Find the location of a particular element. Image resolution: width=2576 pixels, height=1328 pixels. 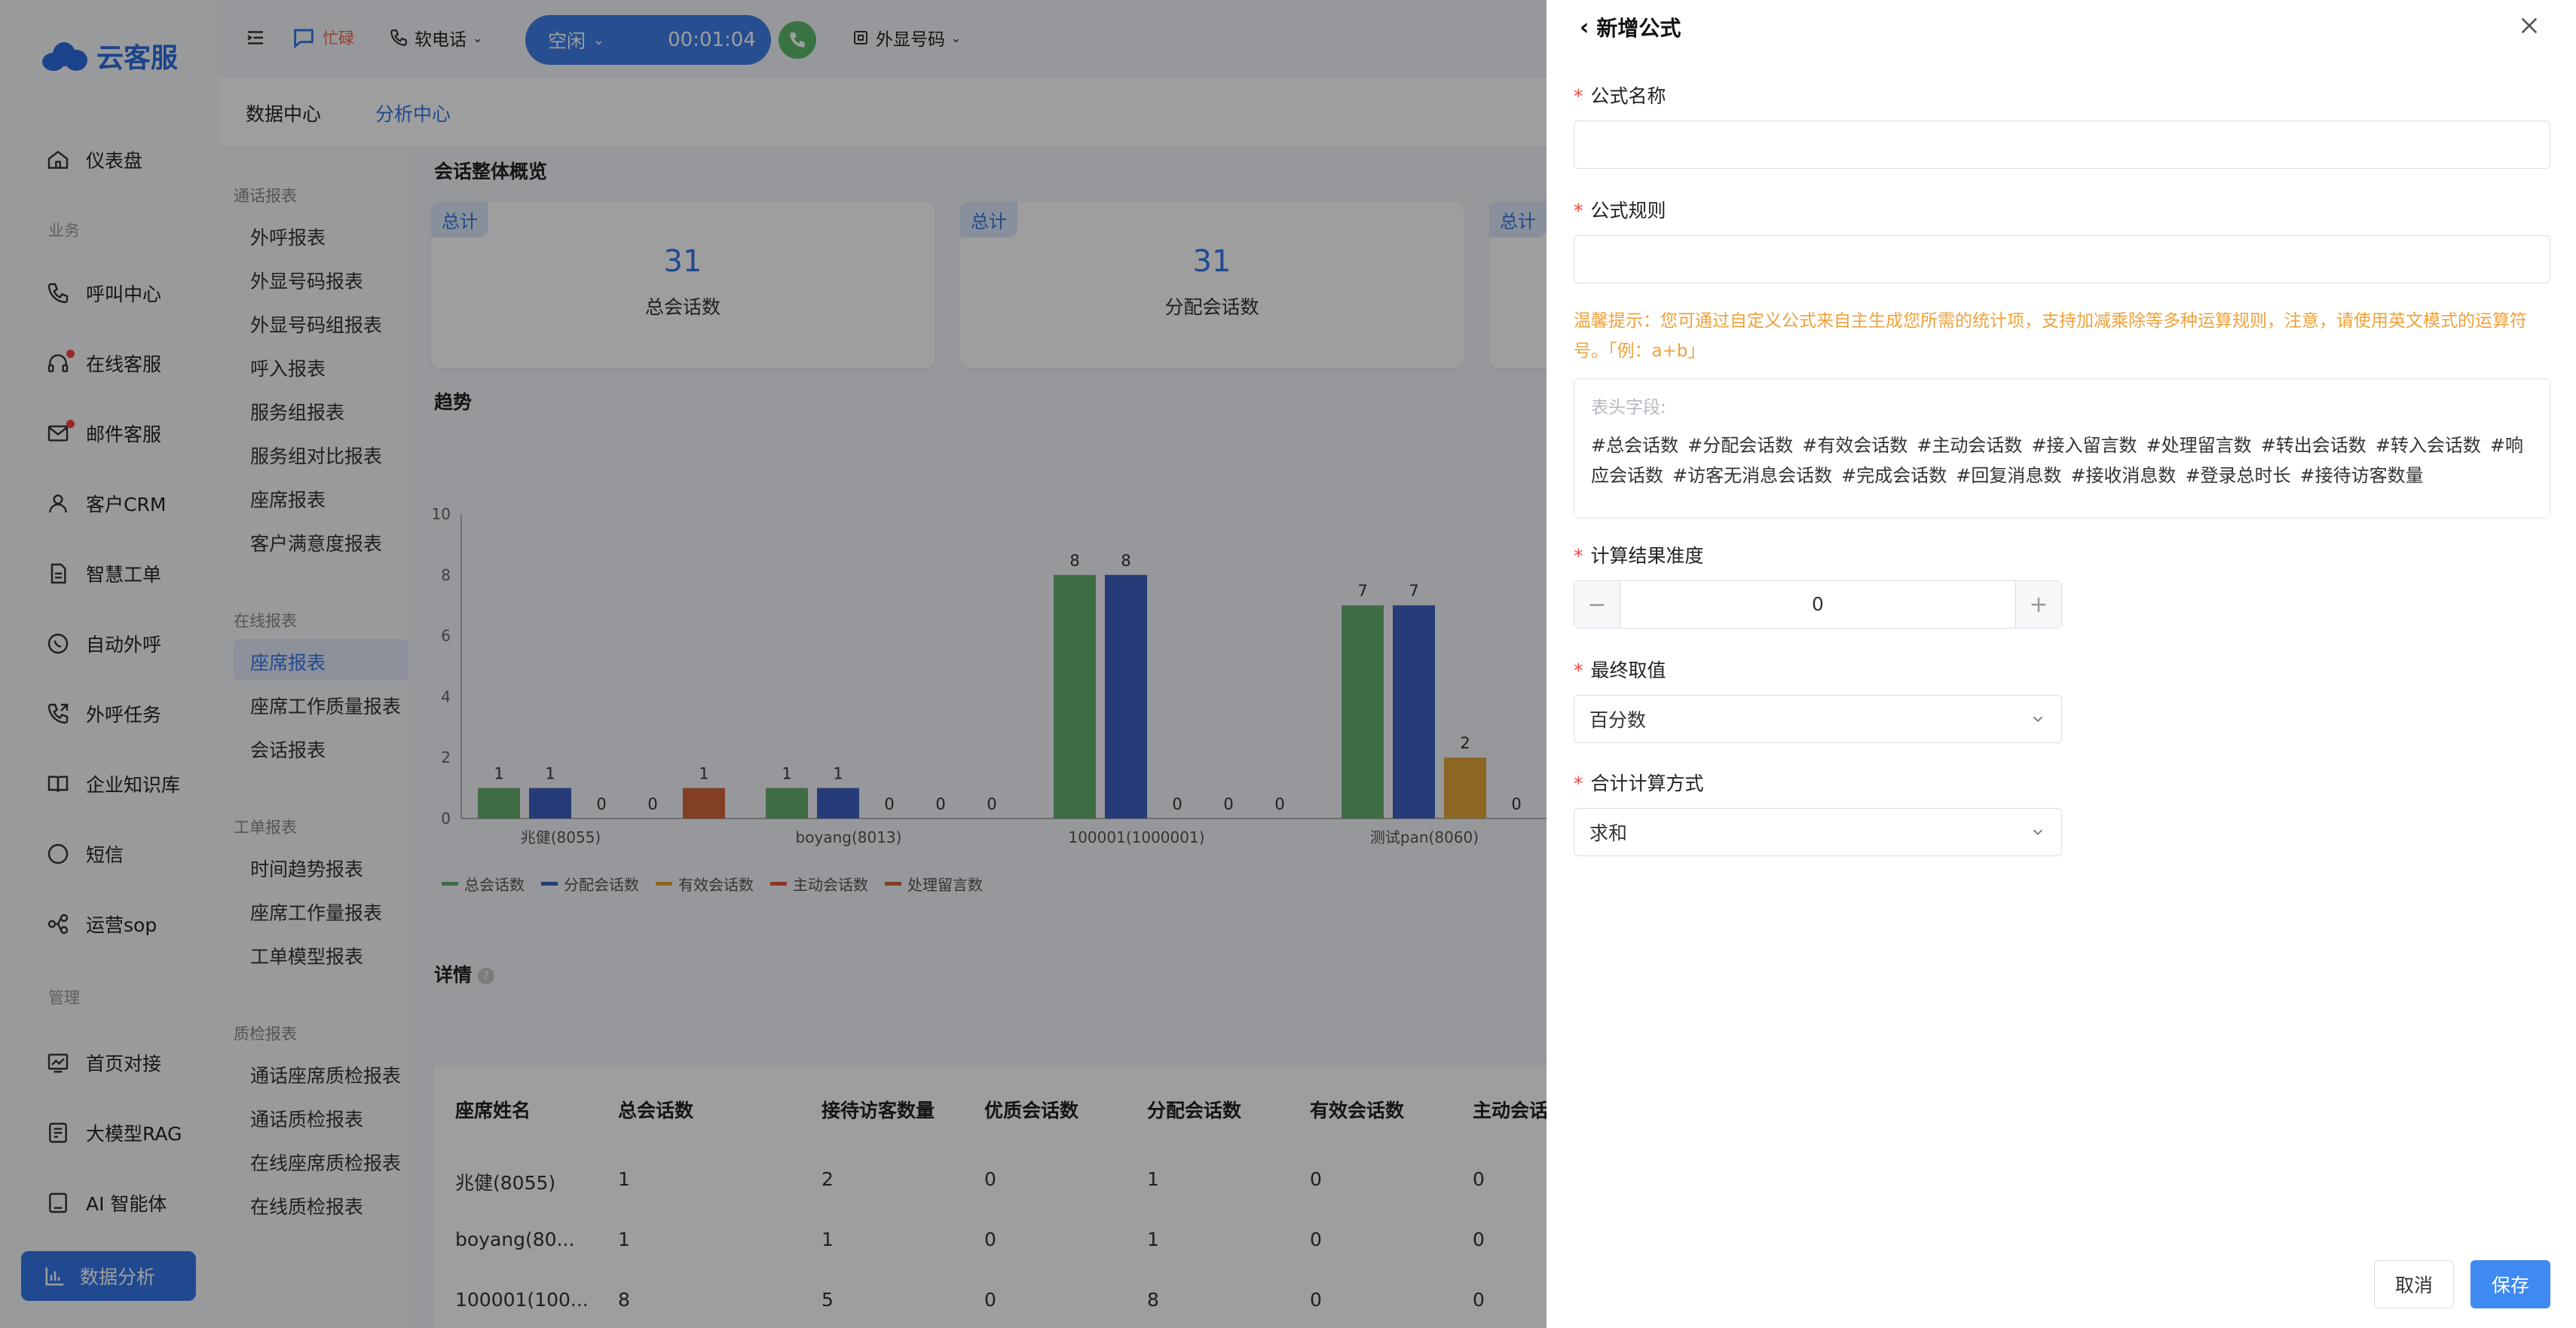

final-value-label-text: 最终取值 is located at coordinates (1628, 670).